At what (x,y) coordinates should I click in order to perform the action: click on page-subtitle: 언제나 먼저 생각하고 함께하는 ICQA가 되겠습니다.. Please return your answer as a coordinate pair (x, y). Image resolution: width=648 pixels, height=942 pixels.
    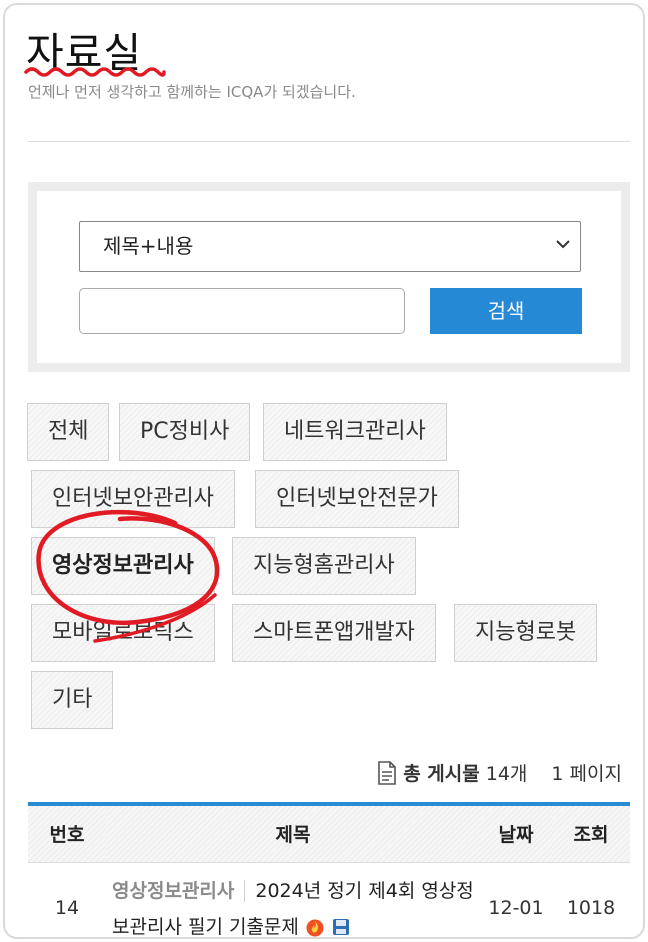
    Looking at the image, I should click on (192, 92).